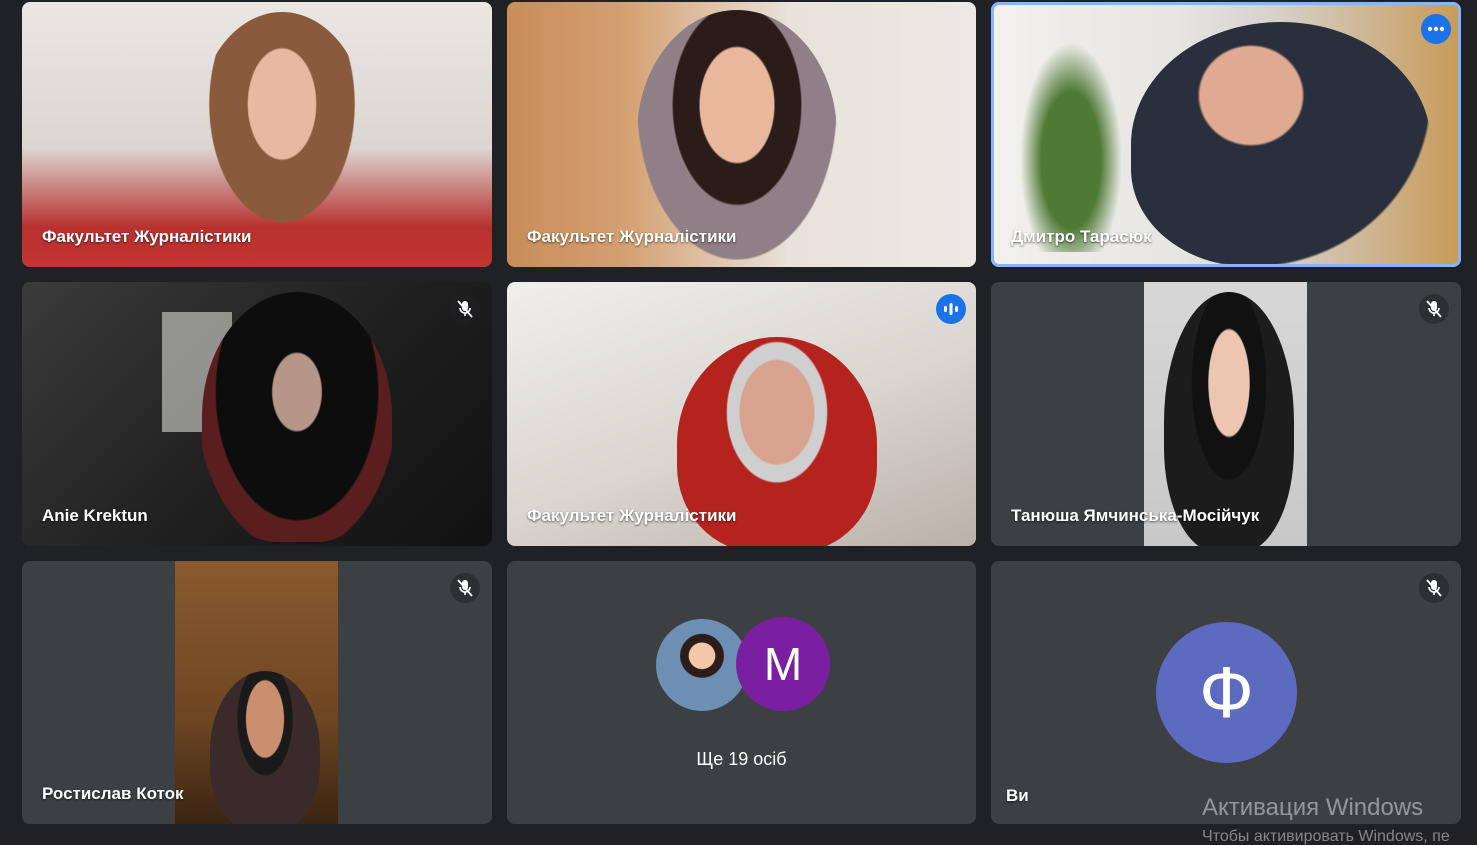 The image size is (1477, 845). I want to click on participant-name: Anie Krektun, so click(95, 515).